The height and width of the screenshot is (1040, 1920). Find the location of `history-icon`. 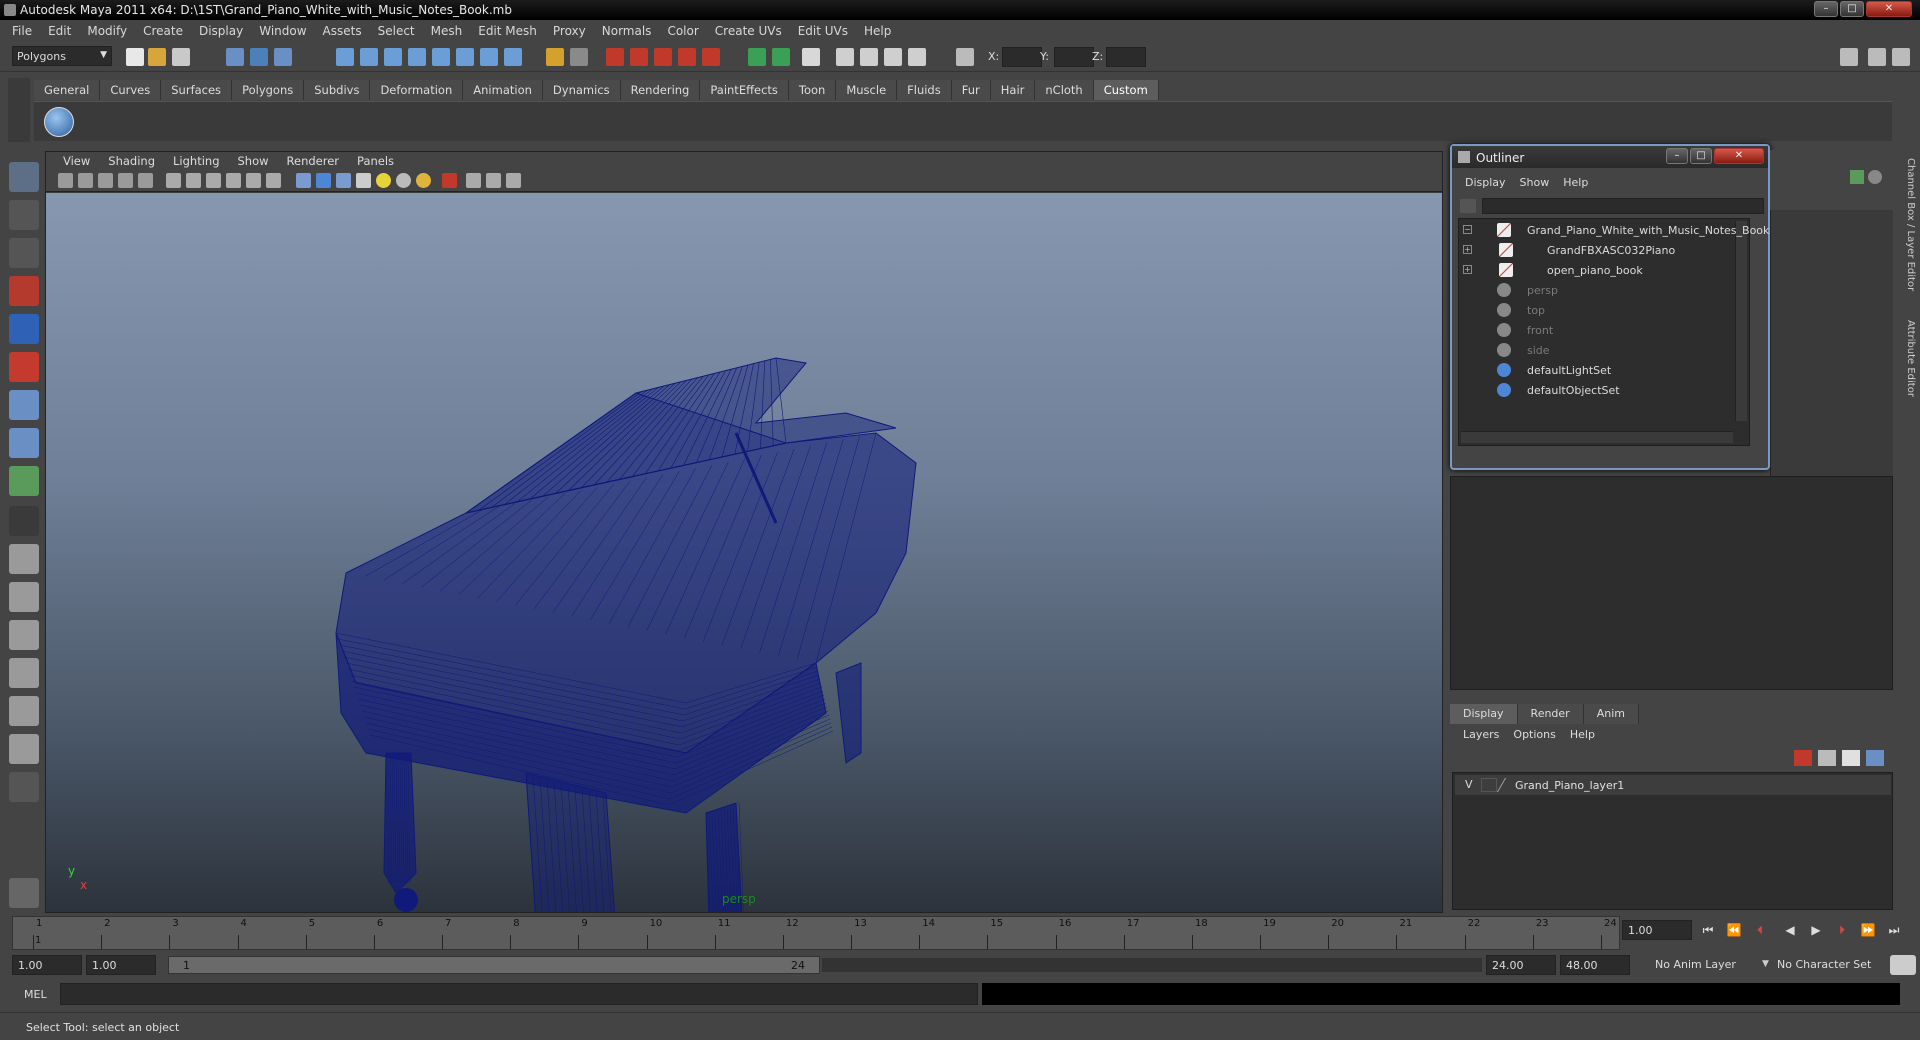

history-icon is located at coordinates (489, 57).